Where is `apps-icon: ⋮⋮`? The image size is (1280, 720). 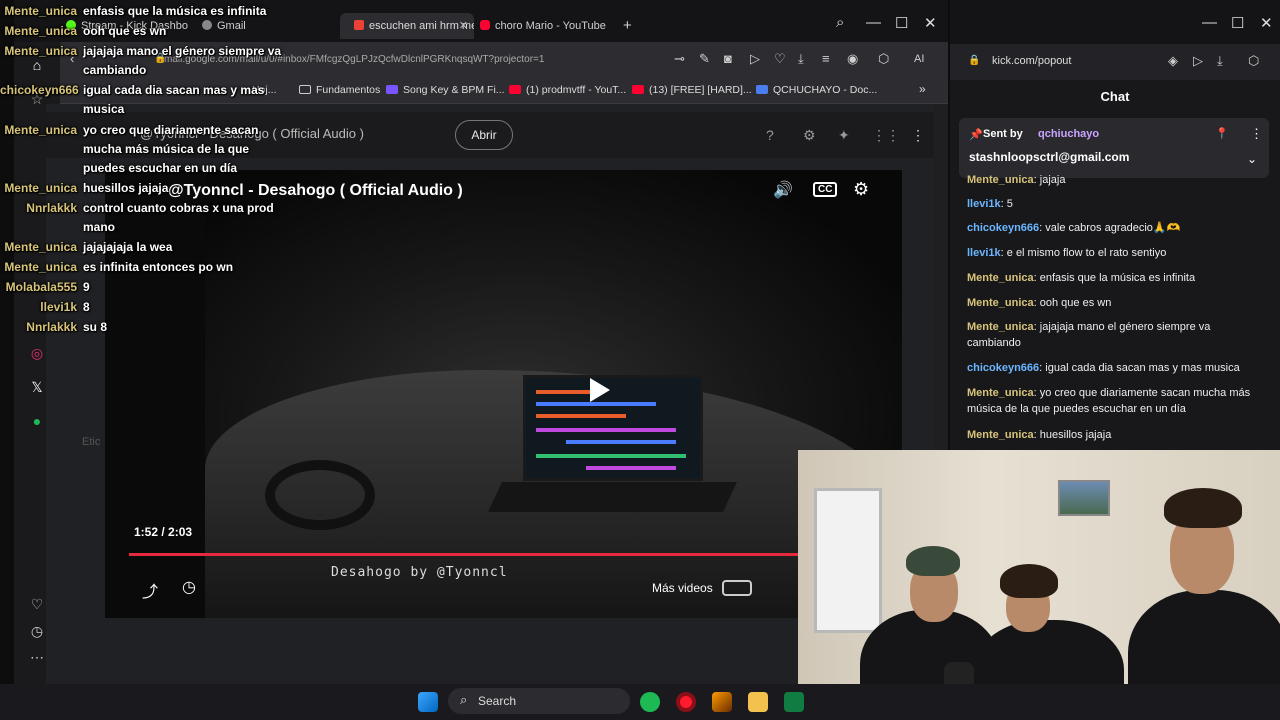
apps-icon: ⋮⋮ is located at coordinates (886, 135).